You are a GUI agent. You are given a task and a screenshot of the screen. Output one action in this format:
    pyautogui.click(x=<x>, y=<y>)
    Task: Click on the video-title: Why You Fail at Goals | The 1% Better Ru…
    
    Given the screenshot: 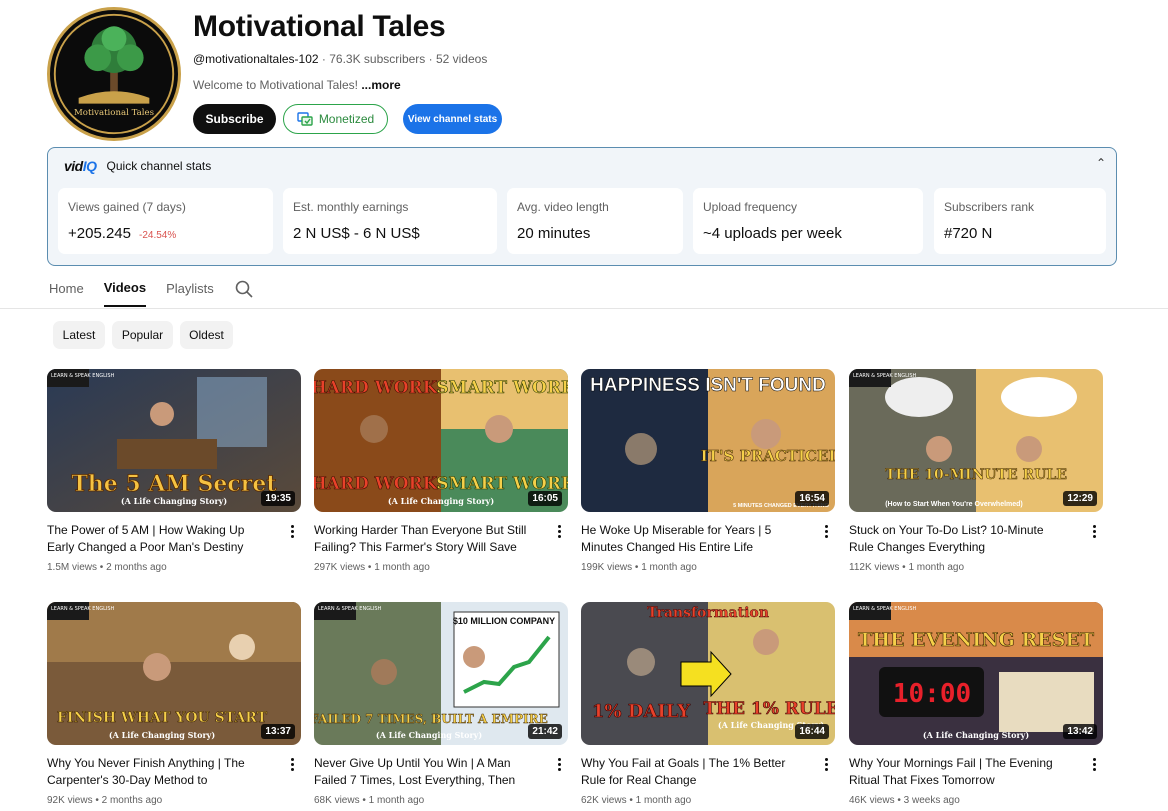 What is the action you would take?
    pyautogui.click(x=692, y=772)
    